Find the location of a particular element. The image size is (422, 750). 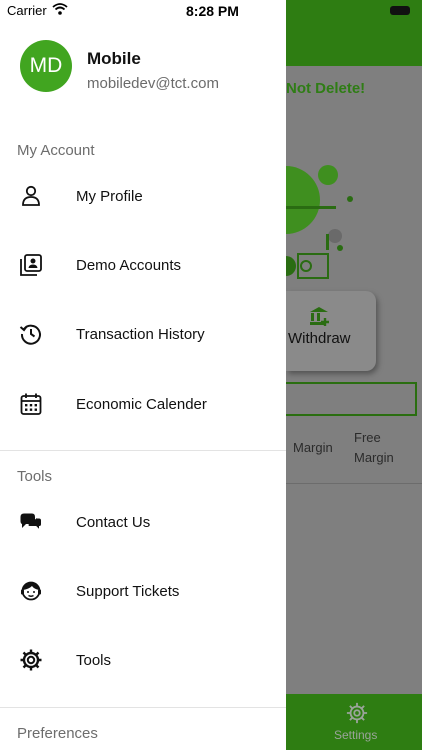

section-title-tools: Tools is located at coordinates (35, 476).